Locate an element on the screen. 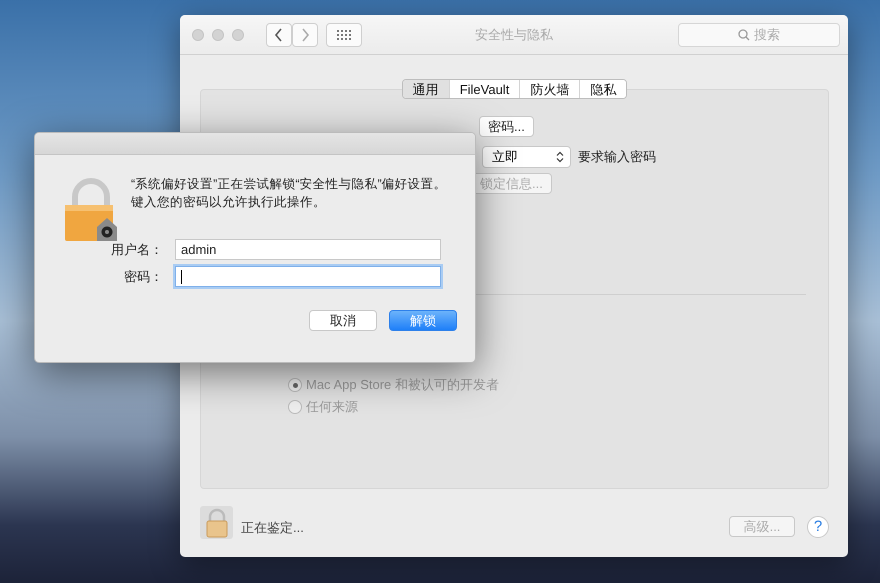  field-label: 密码： is located at coordinates (143, 277).